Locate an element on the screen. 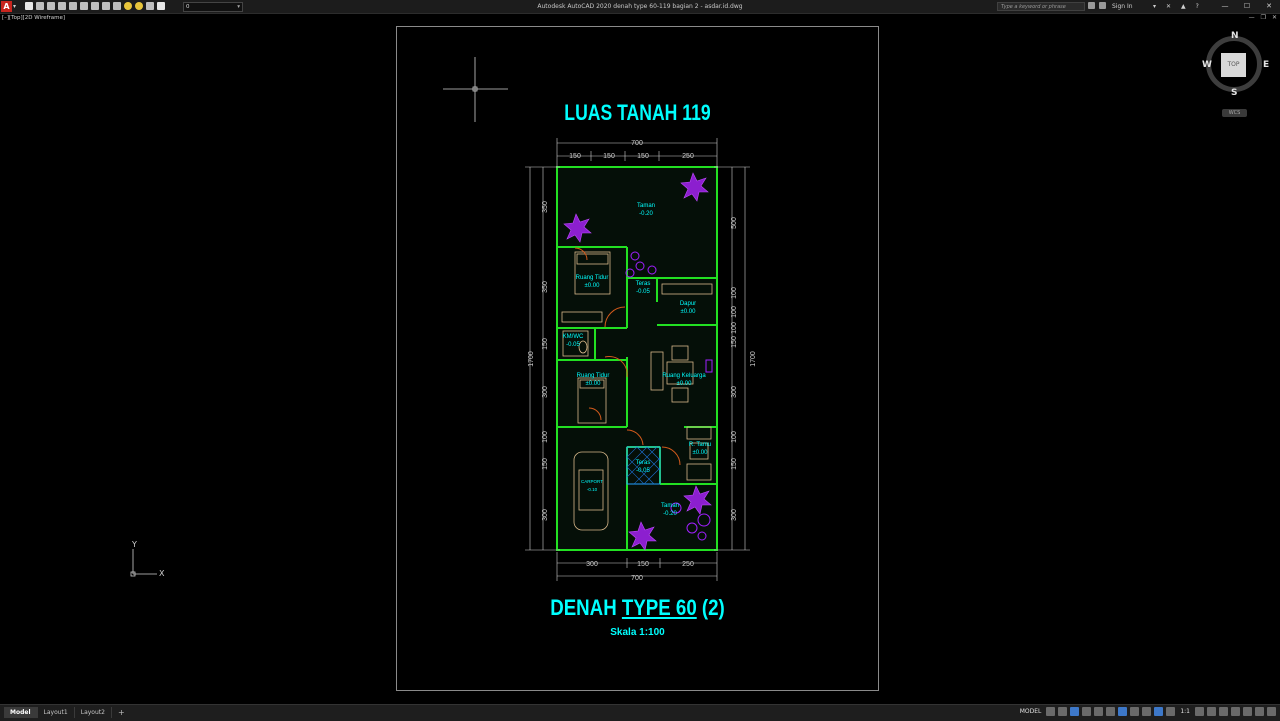  viewcube-east: E is located at coordinates (1266, 65).